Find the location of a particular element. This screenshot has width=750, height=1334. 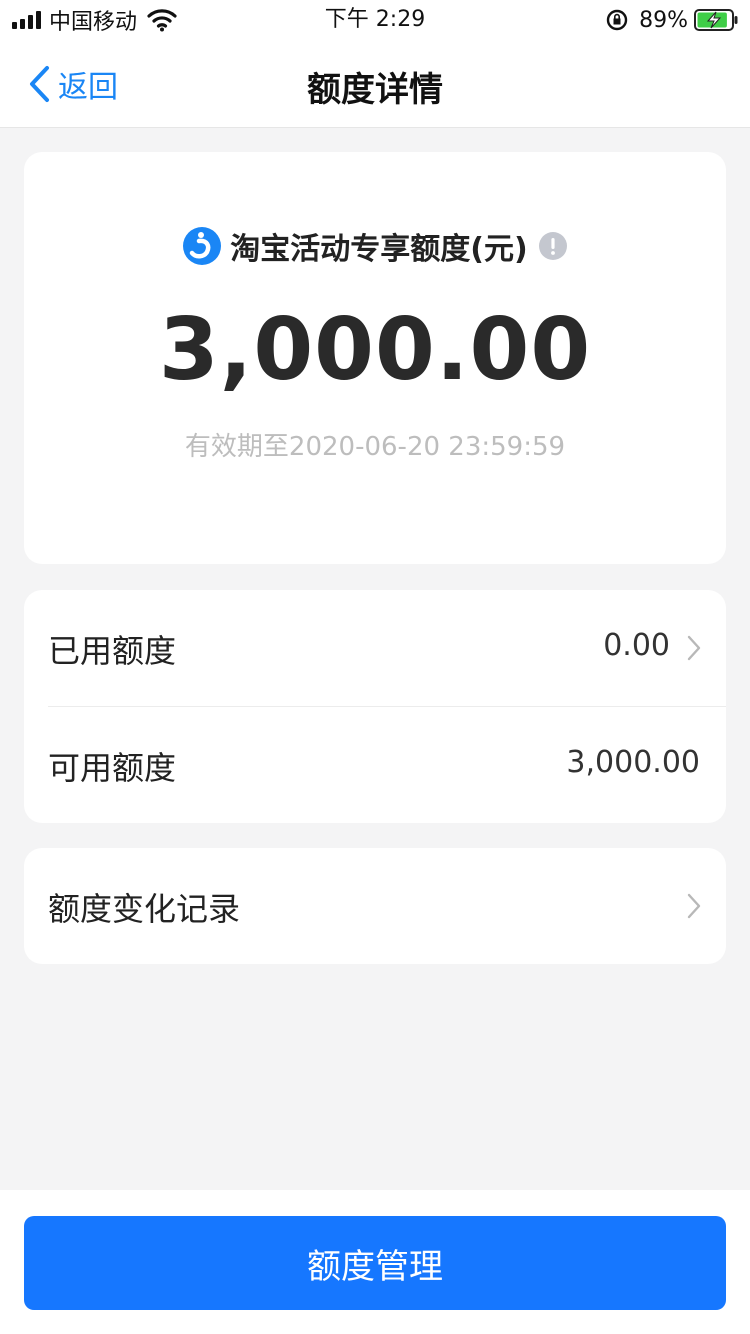

available-quota-row: 可用额度 3,000.00 is located at coordinates (375, 765).